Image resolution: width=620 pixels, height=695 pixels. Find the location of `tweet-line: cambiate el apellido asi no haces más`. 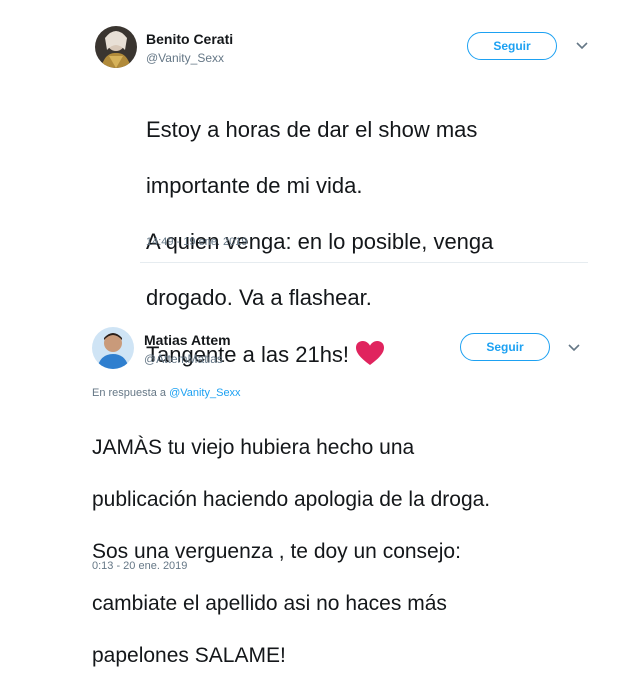

tweet-line: cambiate el apellido asi no haces más is located at coordinates (269, 603).